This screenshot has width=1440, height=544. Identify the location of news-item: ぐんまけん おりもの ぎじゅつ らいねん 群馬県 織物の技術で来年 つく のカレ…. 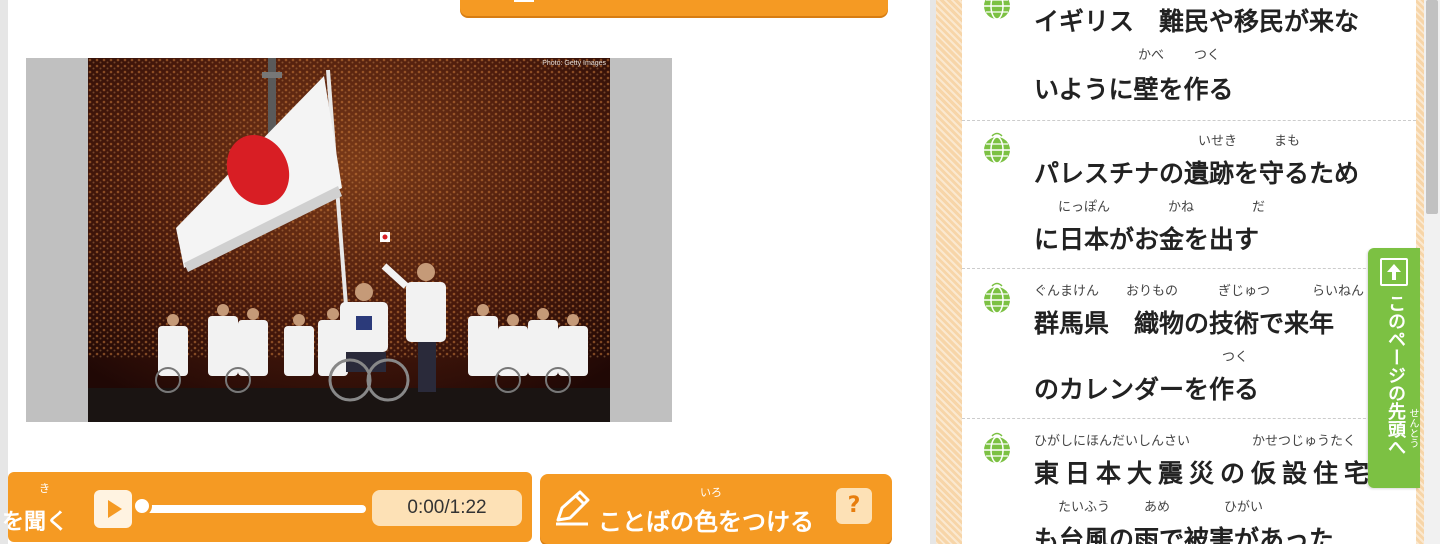
(1189, 344).